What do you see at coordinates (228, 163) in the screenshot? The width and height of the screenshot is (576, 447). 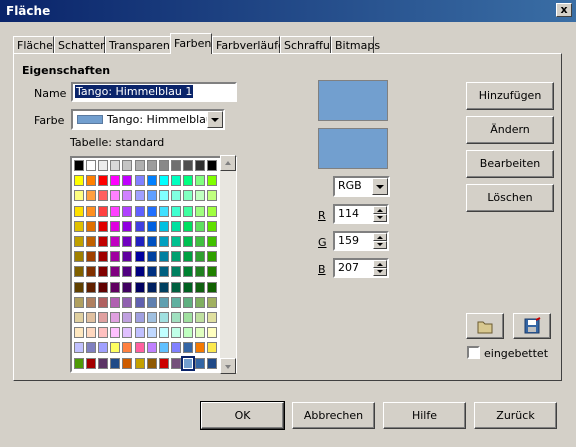 I see `scroll-up-button` at bounding box center [228, 163].